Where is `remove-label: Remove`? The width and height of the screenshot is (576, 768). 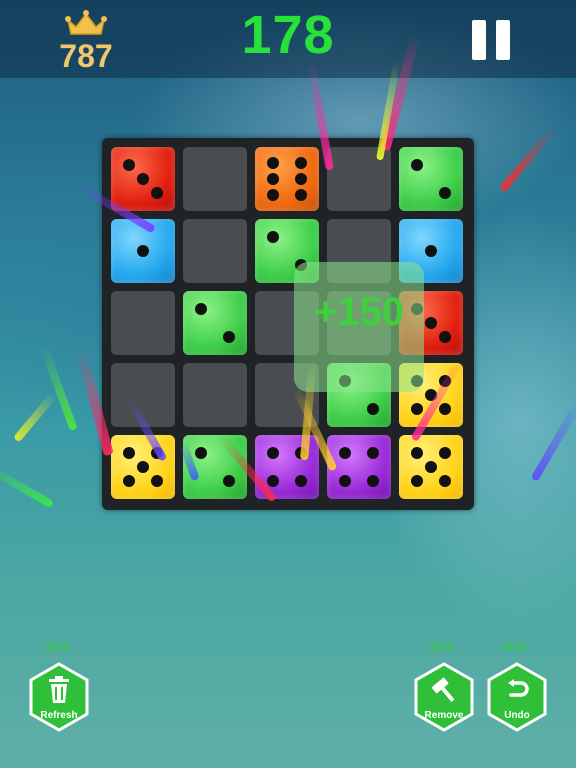
remove-label: Remove is located at coordinates (444, 715).